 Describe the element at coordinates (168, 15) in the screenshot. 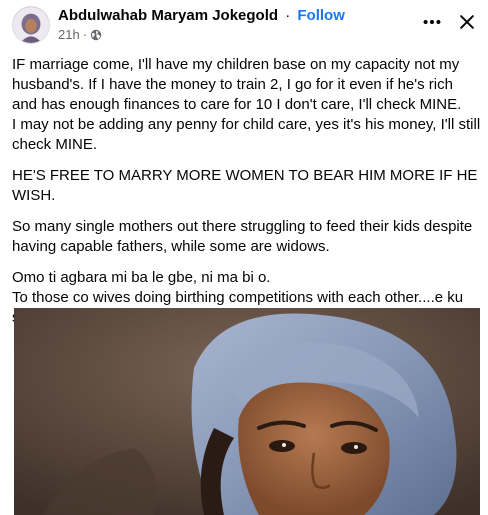

I see `author-name: Abdulwahab Maryam Jokegold` at that location.